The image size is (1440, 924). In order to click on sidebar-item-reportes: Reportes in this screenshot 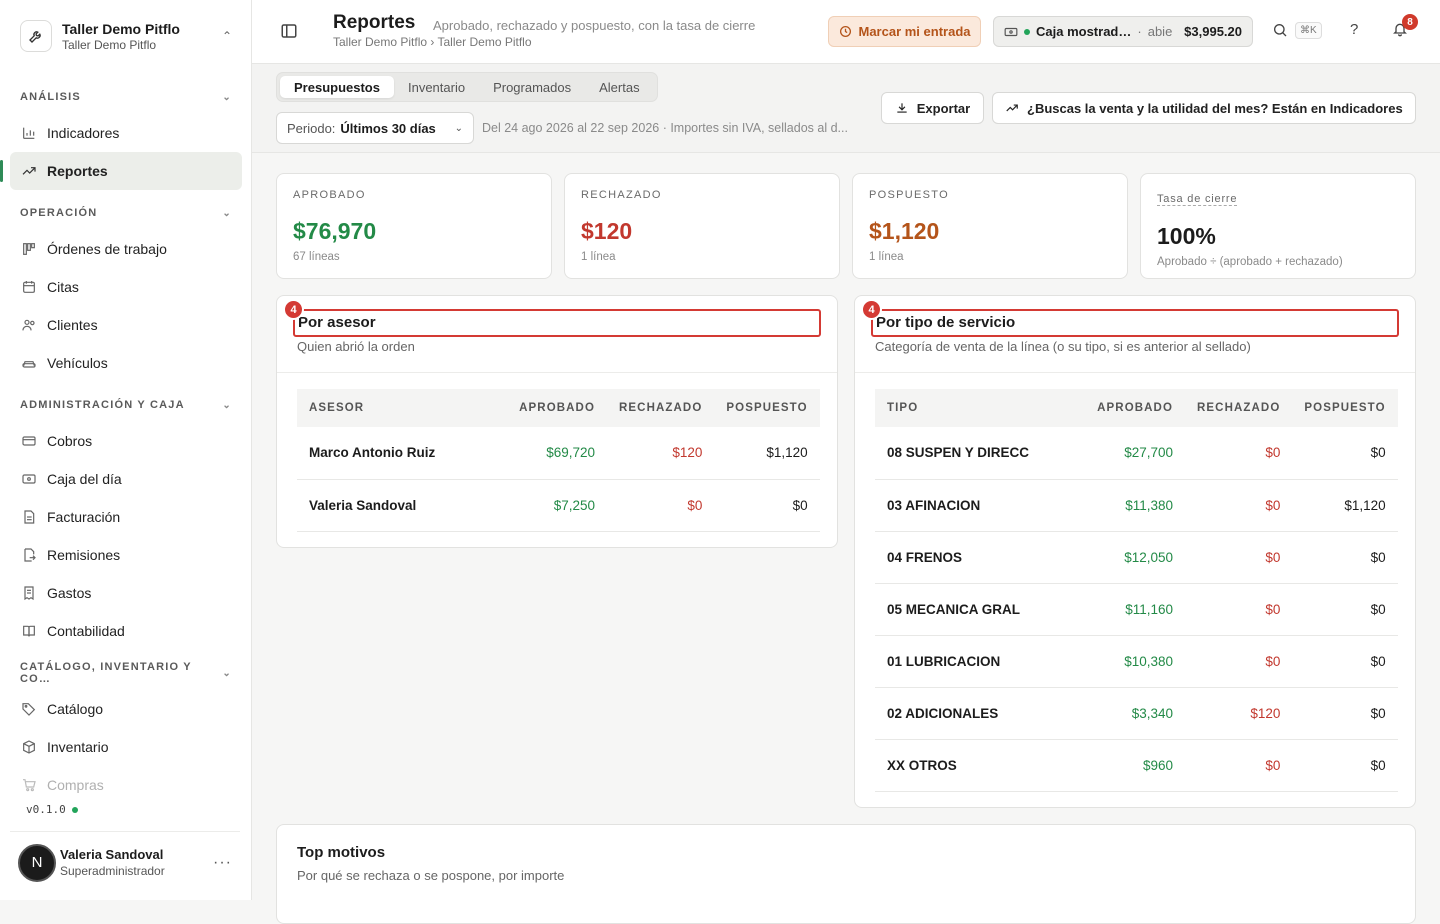, I will do `click(121, 171)`.